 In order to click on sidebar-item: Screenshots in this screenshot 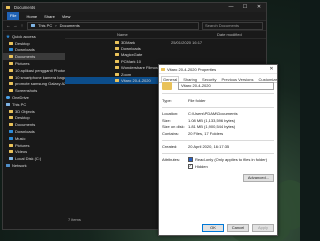, I will do `click(34, 90)`.